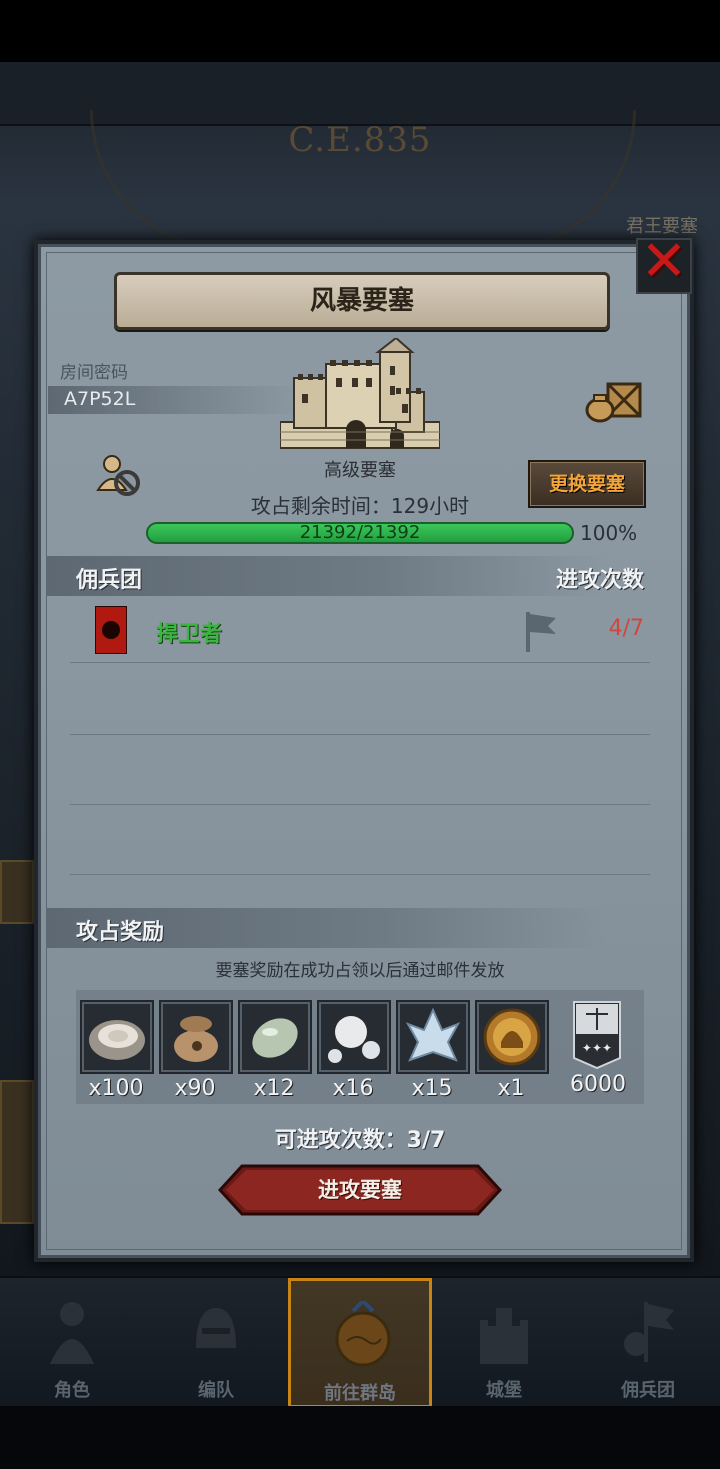 The height and width of the screenshot is (1469, 720). I want to click on nav-item-formation: 编队, so click(216, 1343).